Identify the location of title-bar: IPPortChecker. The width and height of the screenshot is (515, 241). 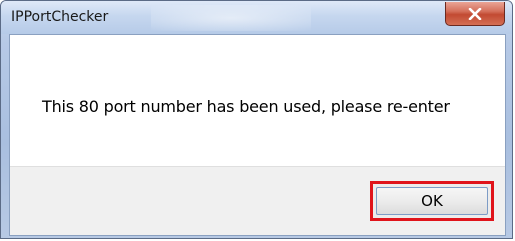
(256, 17).